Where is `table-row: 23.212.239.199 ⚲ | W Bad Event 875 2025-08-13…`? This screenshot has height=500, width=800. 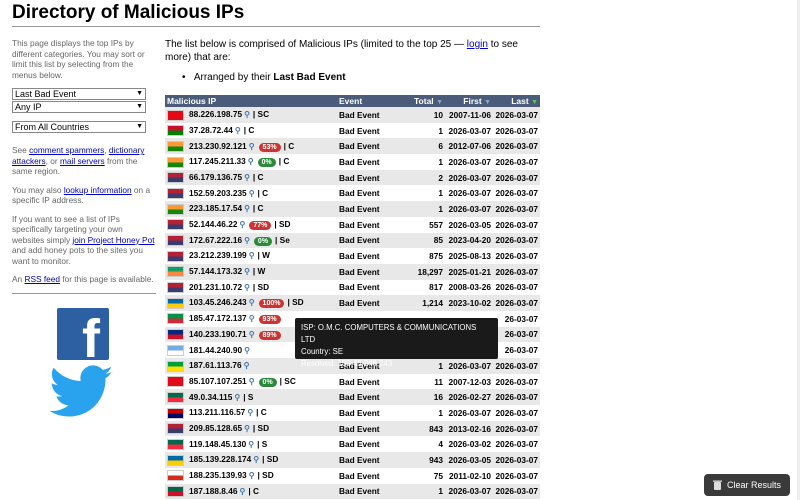 table-row: 23.212.239.199 ⚲ | W Bad Event 875 2025-08-13… is located at coordinates (352, 256).